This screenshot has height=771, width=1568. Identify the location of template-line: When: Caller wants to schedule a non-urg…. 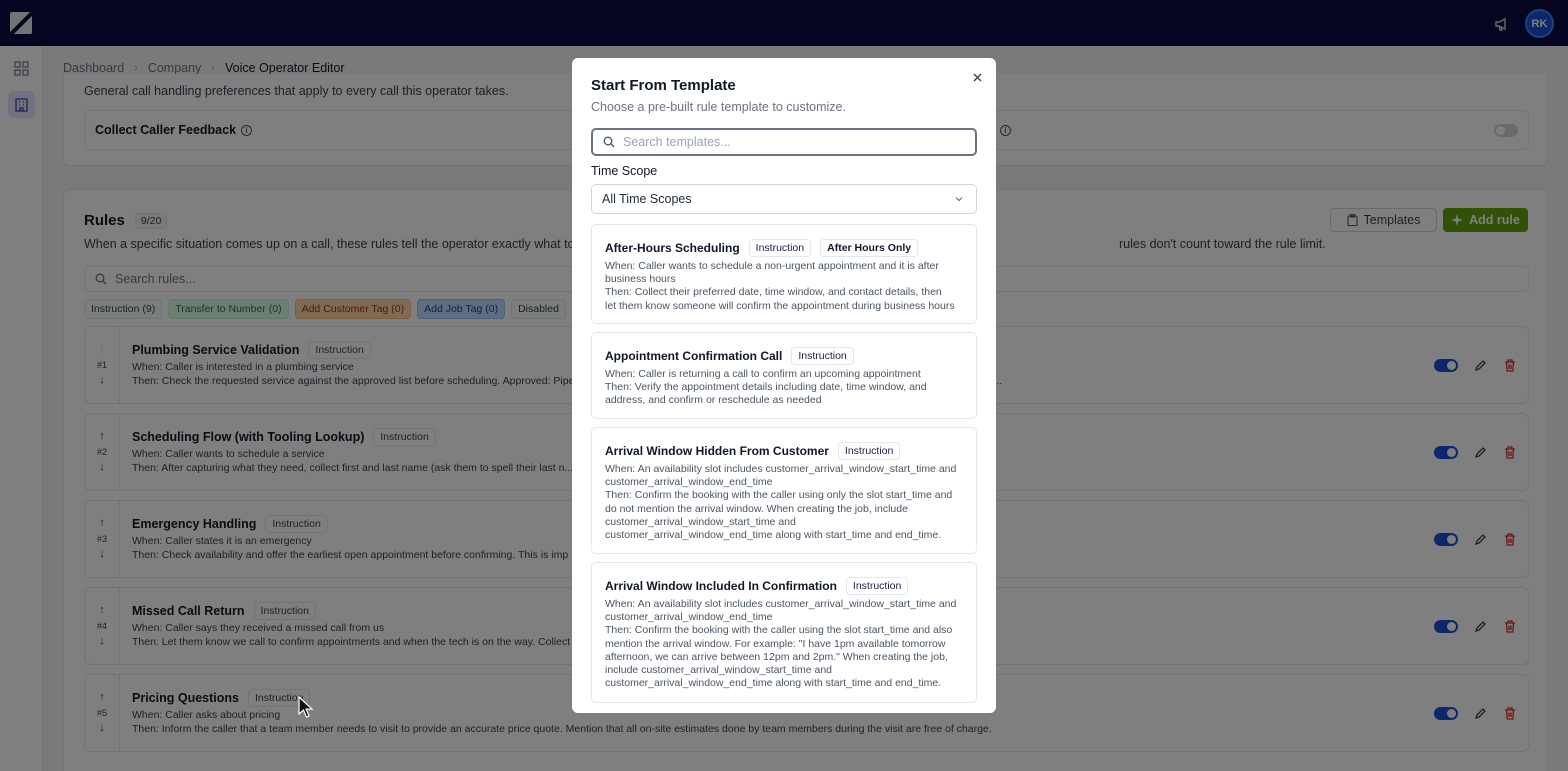
(772, 266).